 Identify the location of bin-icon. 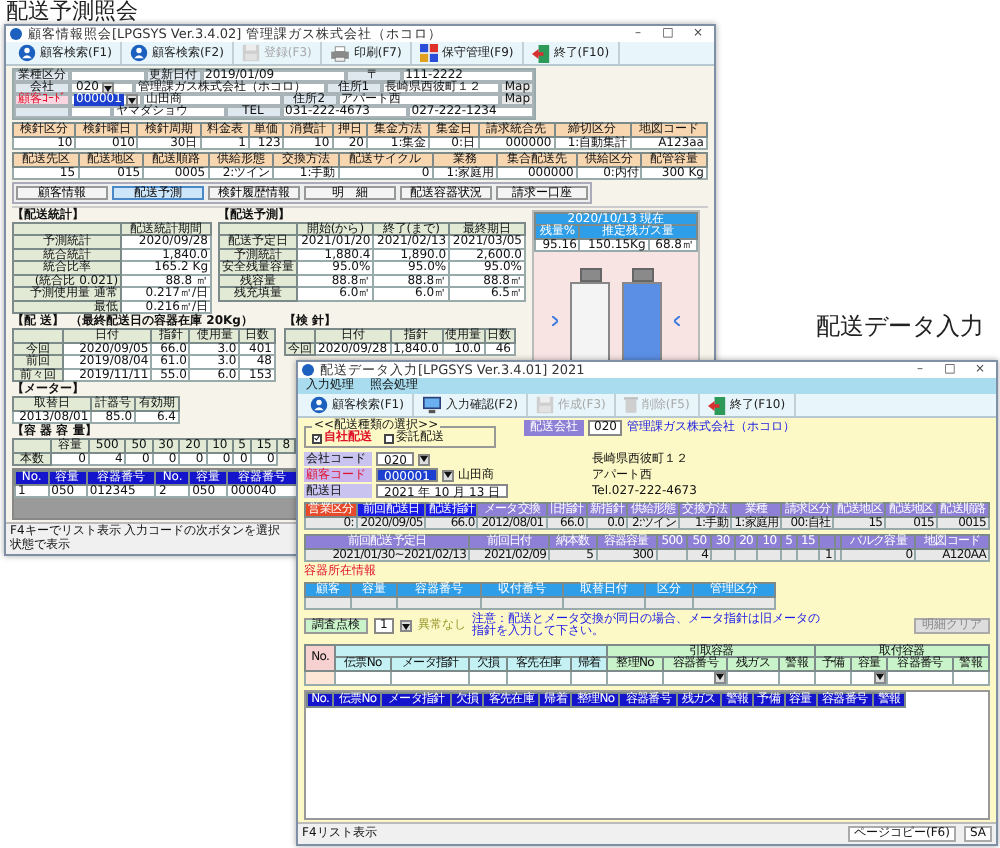
(630, 405).